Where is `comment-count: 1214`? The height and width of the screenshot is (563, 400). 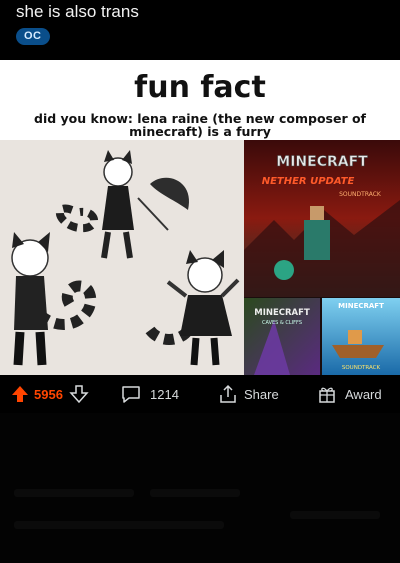 comment-count: 1214 is located at coordinates (164, 394).